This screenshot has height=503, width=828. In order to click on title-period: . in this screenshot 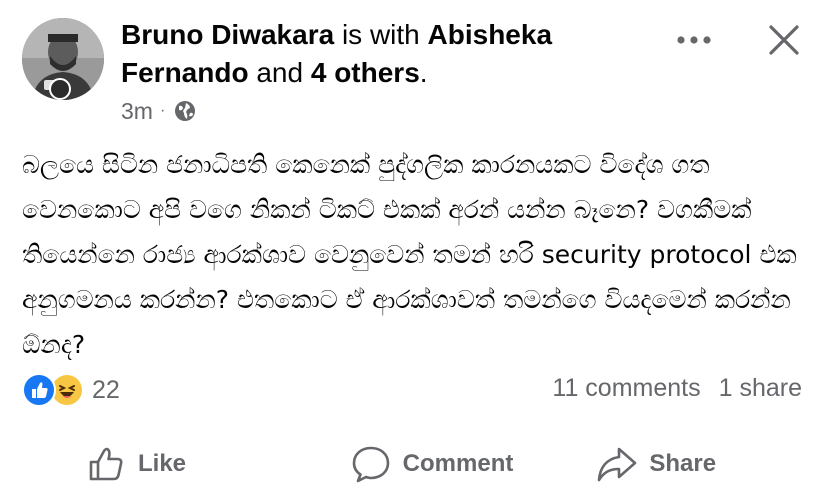, I will do `click(423, 72)`.